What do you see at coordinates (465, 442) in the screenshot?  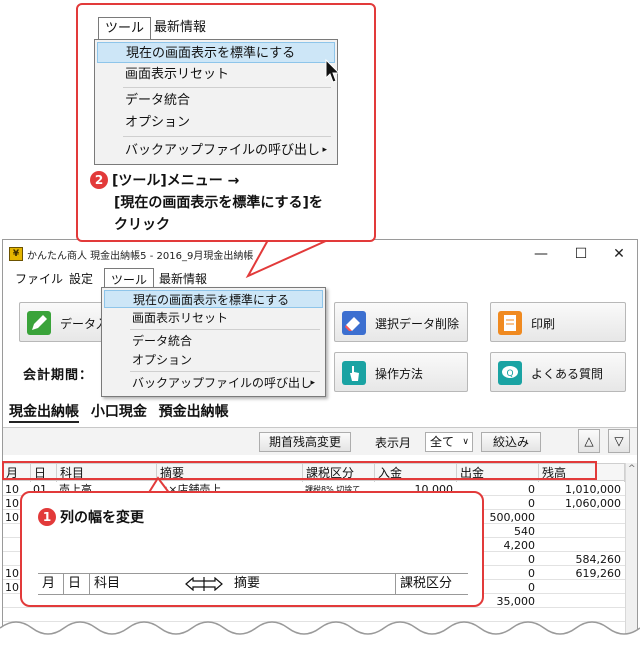 I see `chevron-down-icon: ∨` at bounding box center [465, 442].